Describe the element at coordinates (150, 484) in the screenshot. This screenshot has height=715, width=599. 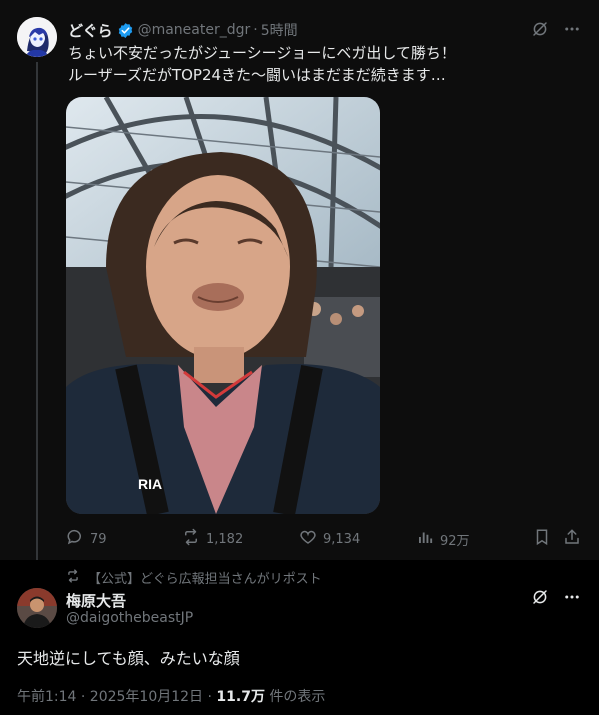
I see `svg-text: RIA` at that location.